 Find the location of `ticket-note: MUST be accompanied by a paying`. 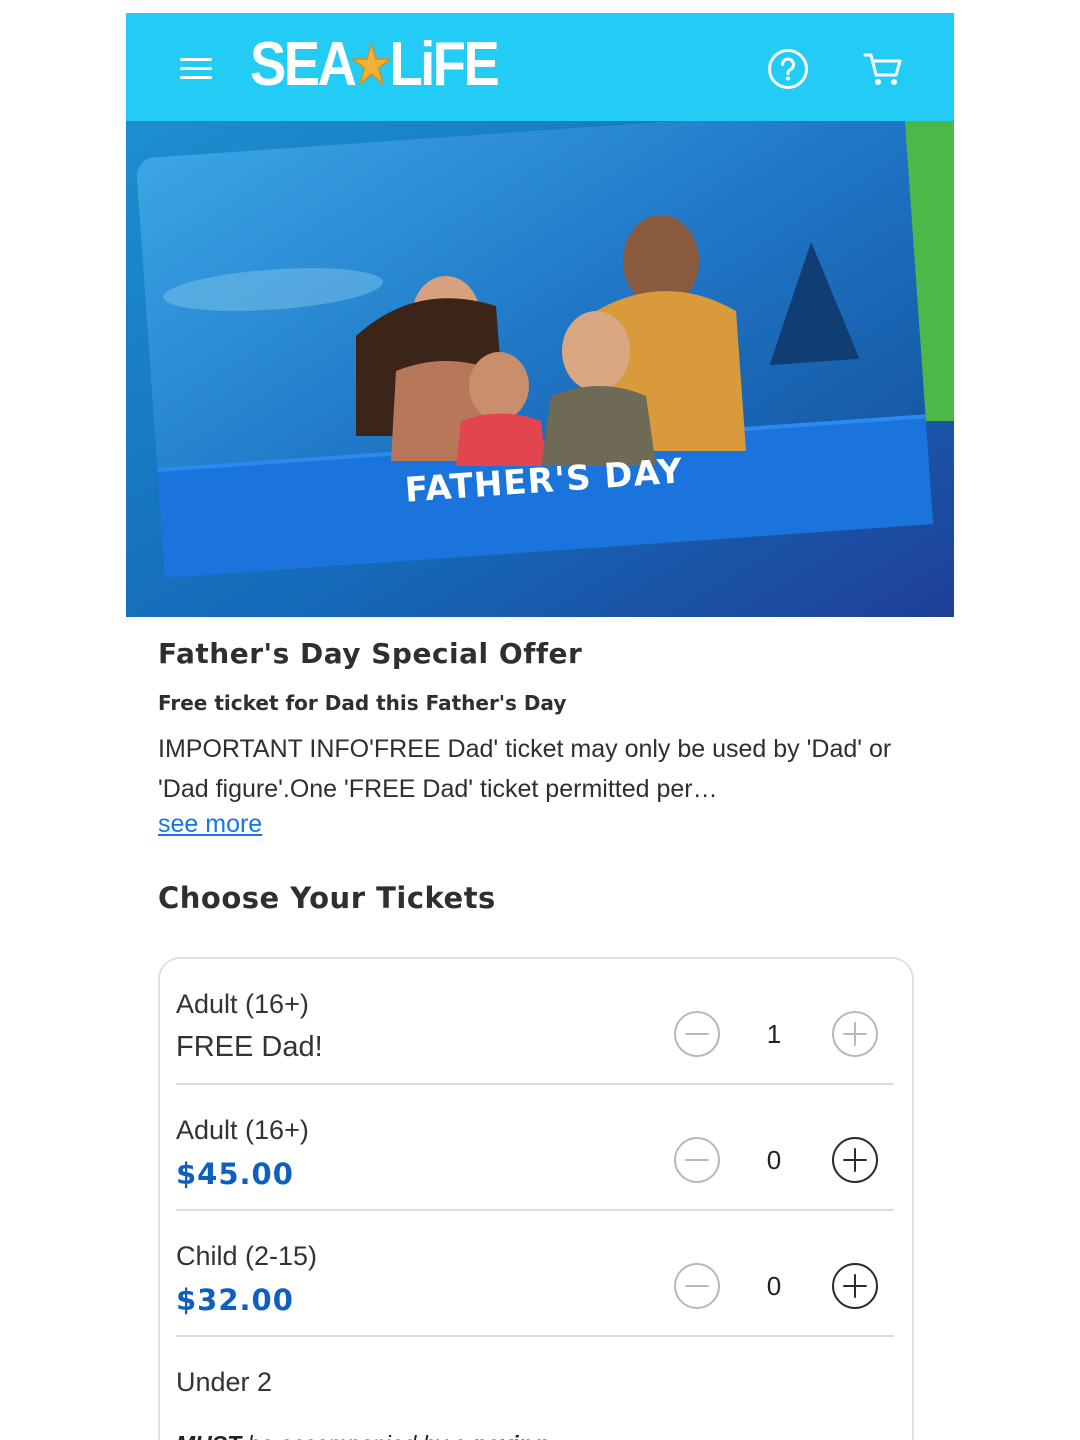

ticket-note: MUST be accompanied by a paying is located at coordinates (361, 1435).